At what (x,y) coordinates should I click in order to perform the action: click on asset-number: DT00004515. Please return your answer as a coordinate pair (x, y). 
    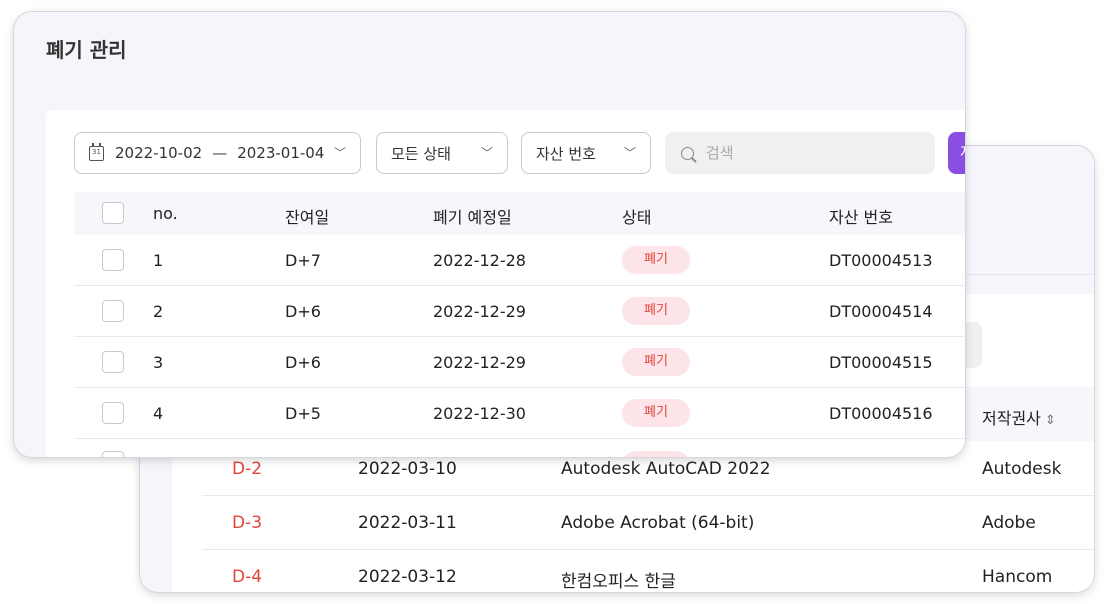
    Looking at the image, I should click on (881, 362).